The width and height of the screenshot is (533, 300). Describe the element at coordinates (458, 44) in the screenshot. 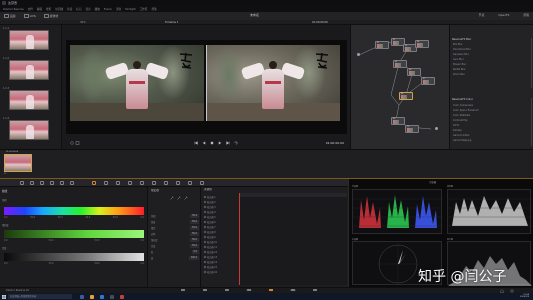

I see `library-item: Box Blur` at that location.